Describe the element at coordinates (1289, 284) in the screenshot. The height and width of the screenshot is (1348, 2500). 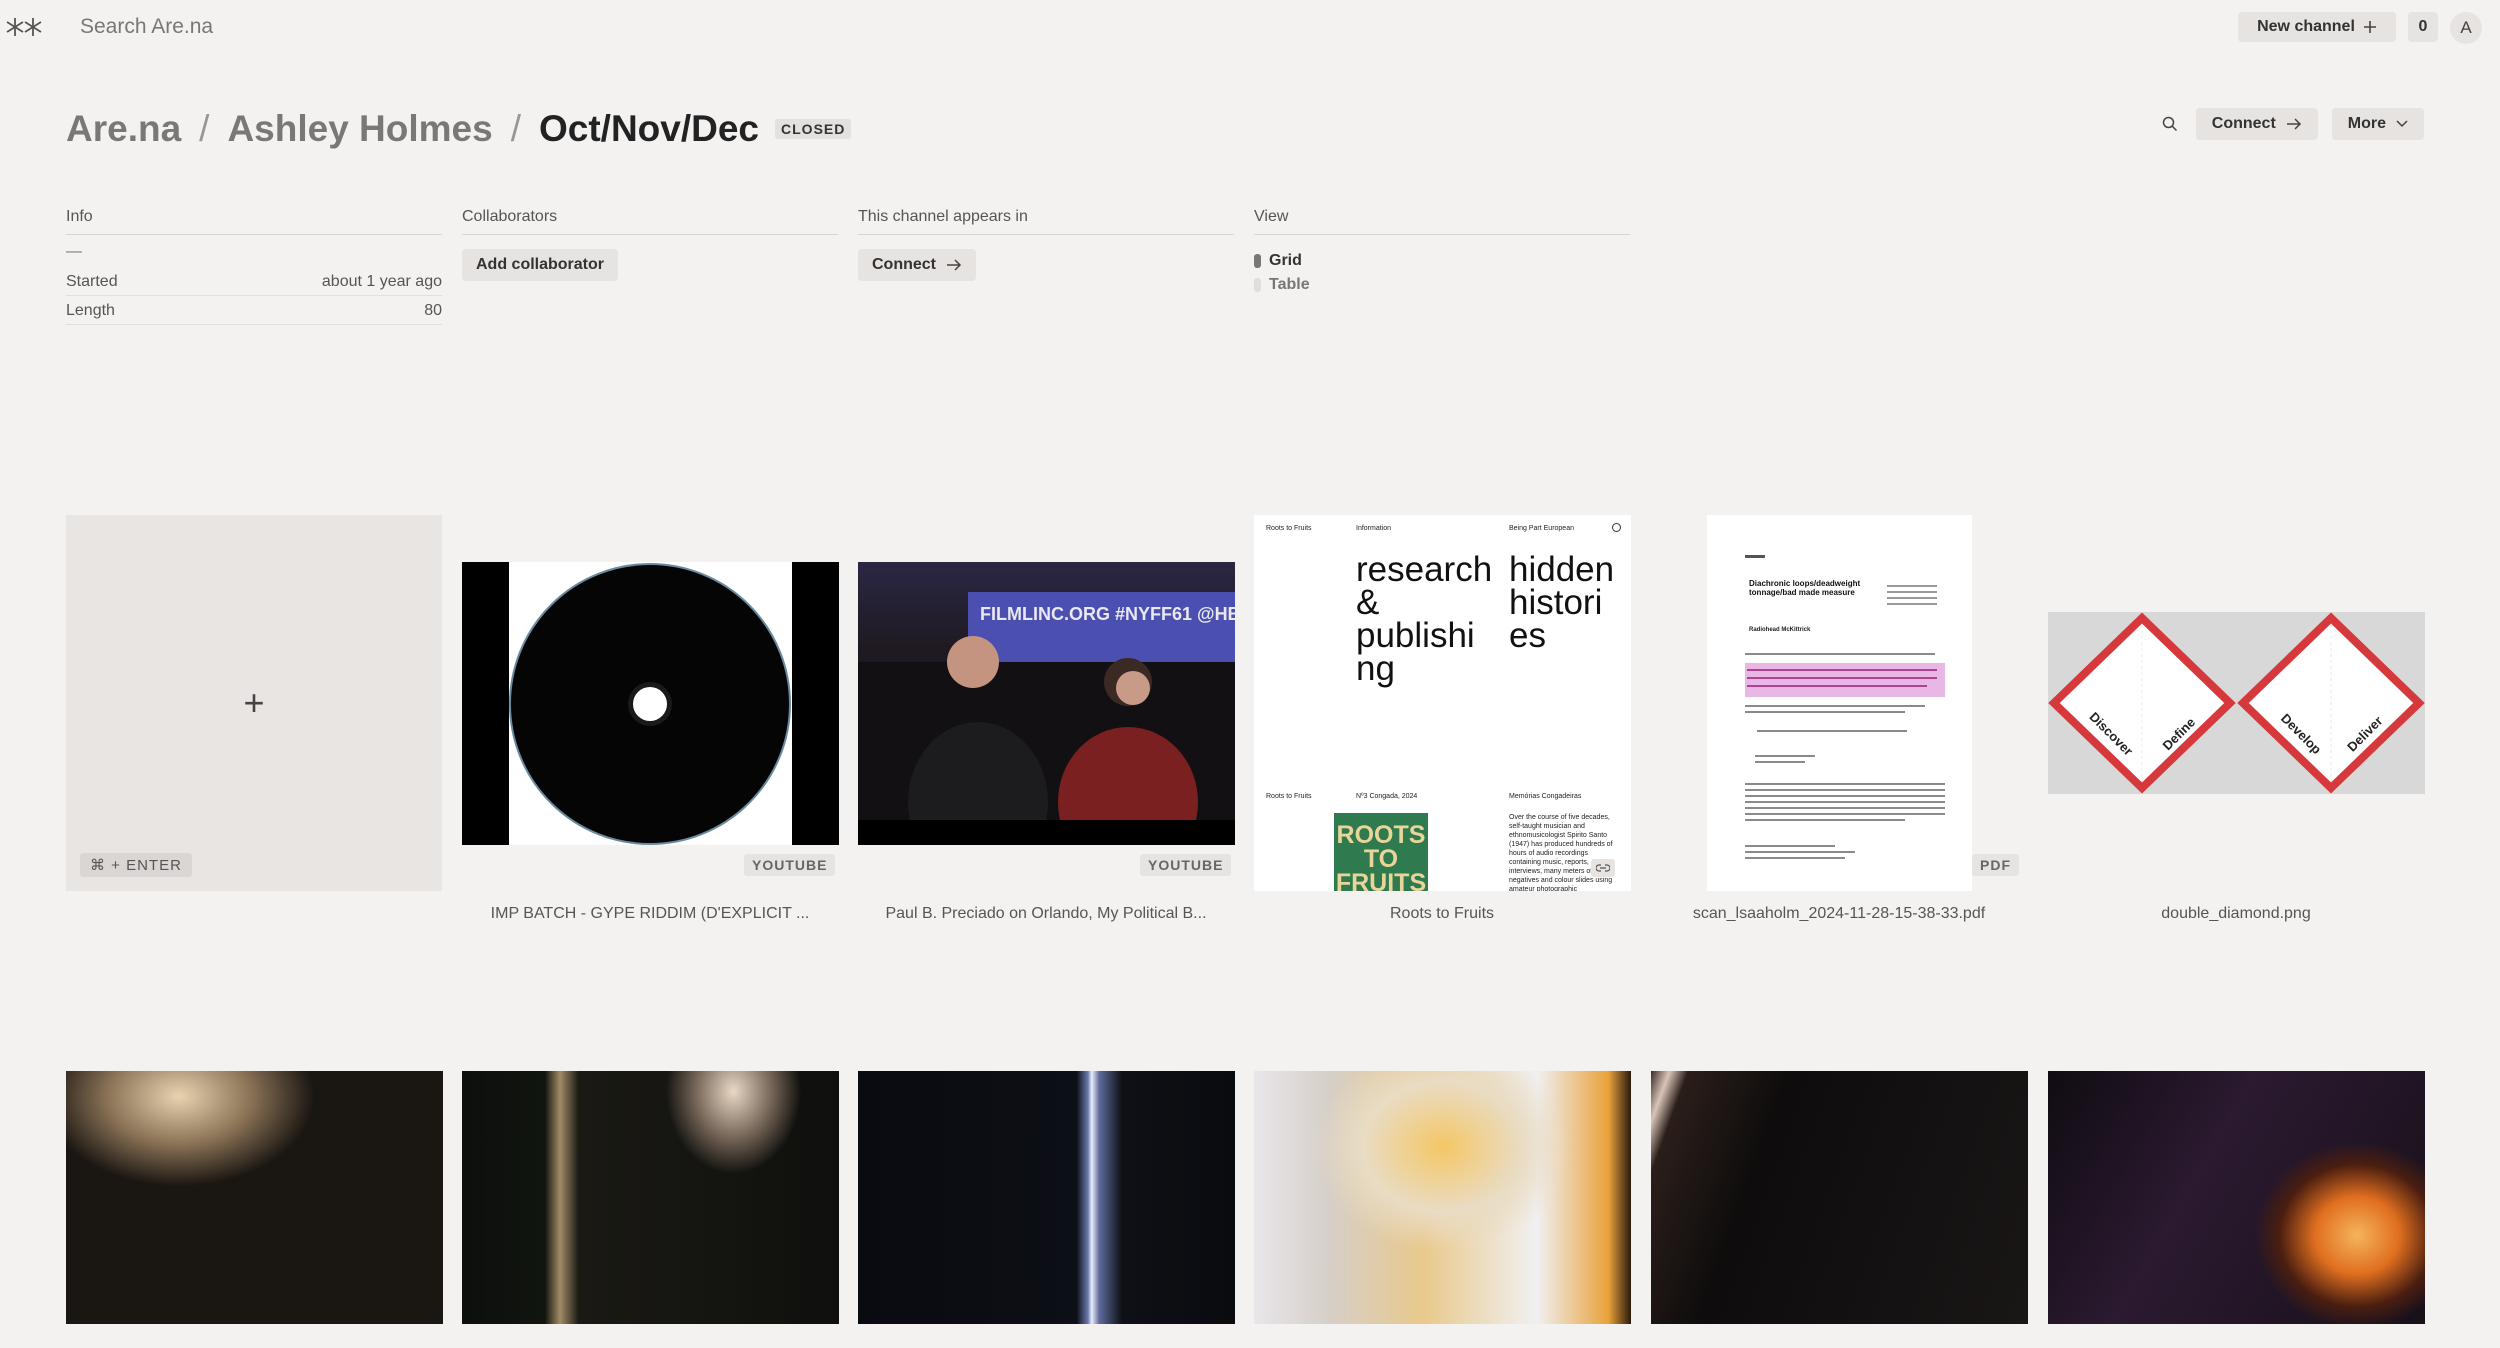
I see `view-option-label: Table` at that location.